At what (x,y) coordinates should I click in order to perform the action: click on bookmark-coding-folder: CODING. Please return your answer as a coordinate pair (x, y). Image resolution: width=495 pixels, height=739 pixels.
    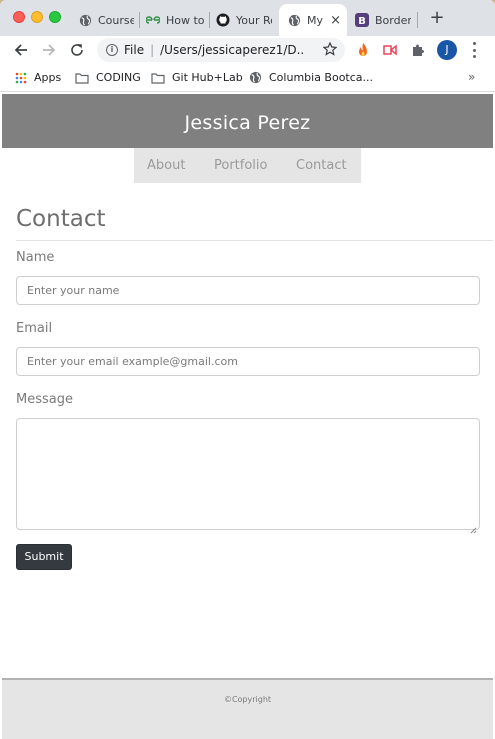
    Looking at the image, I should click on (108, 77).